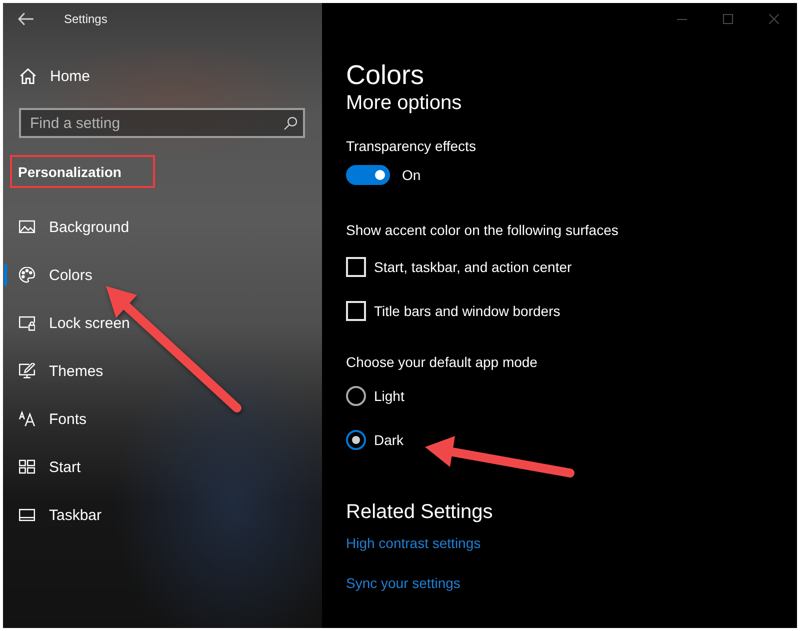  What do you see at coordinates (153, 76) in the screenshot?
I see `home-nav-item: Home` at bounding box center [153, 76].